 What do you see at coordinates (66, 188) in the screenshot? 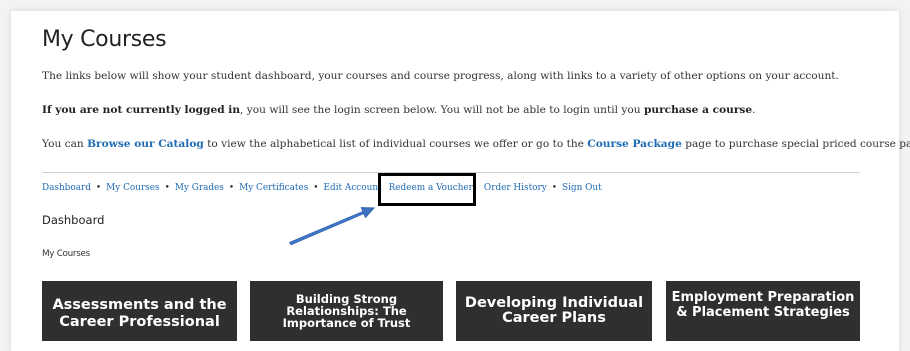
I see `nav-dashboard-link: Dashboard` at bounding box center [66, 188].